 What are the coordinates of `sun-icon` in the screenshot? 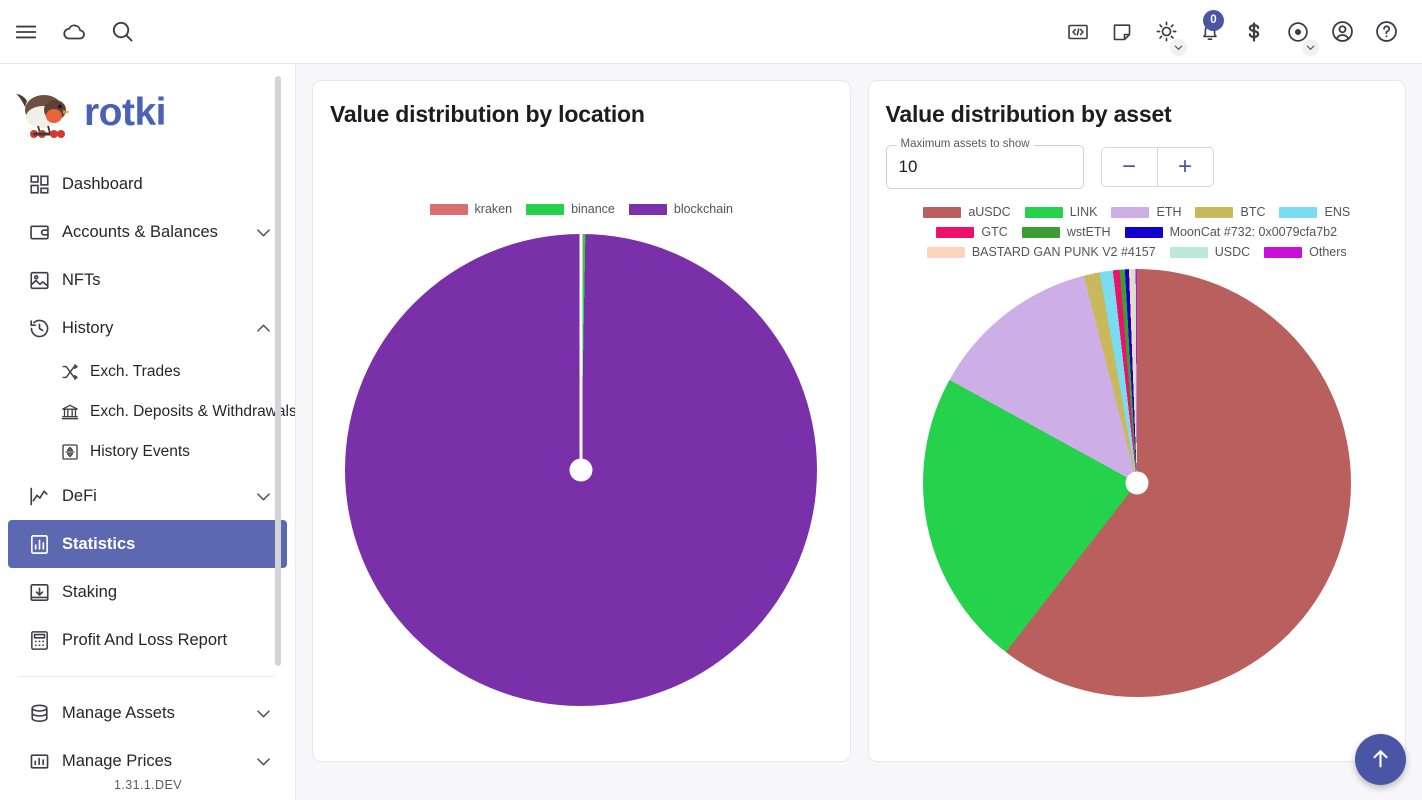 It's located at (1166, 33).